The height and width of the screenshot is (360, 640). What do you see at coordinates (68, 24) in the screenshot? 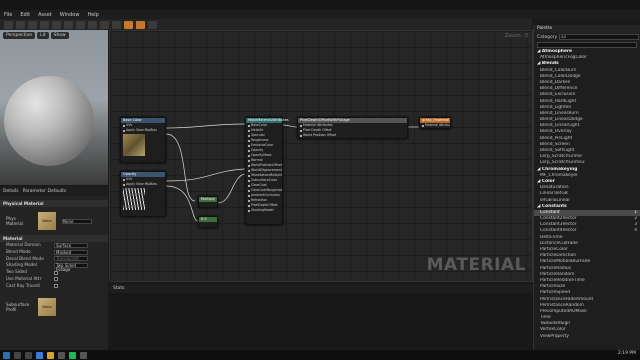
I see `clean-up-button` at bounding box center [68, 24].